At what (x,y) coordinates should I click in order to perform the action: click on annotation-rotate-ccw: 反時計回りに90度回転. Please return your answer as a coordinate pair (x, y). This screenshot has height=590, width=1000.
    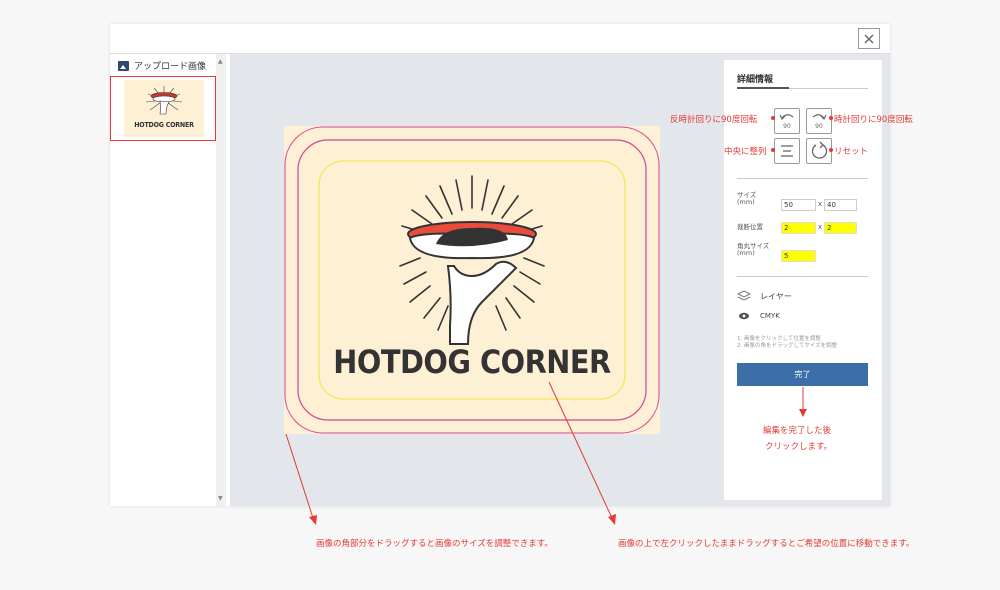
    Looking at the image, I should click on (714, 120).